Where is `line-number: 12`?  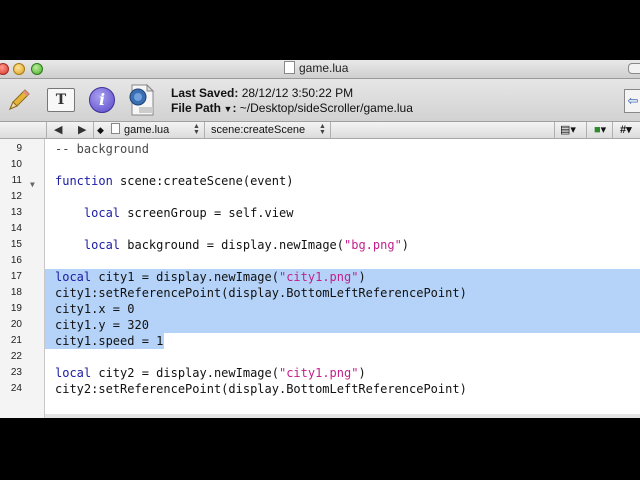 line-number: 12 is located at coordinates (16, 196).